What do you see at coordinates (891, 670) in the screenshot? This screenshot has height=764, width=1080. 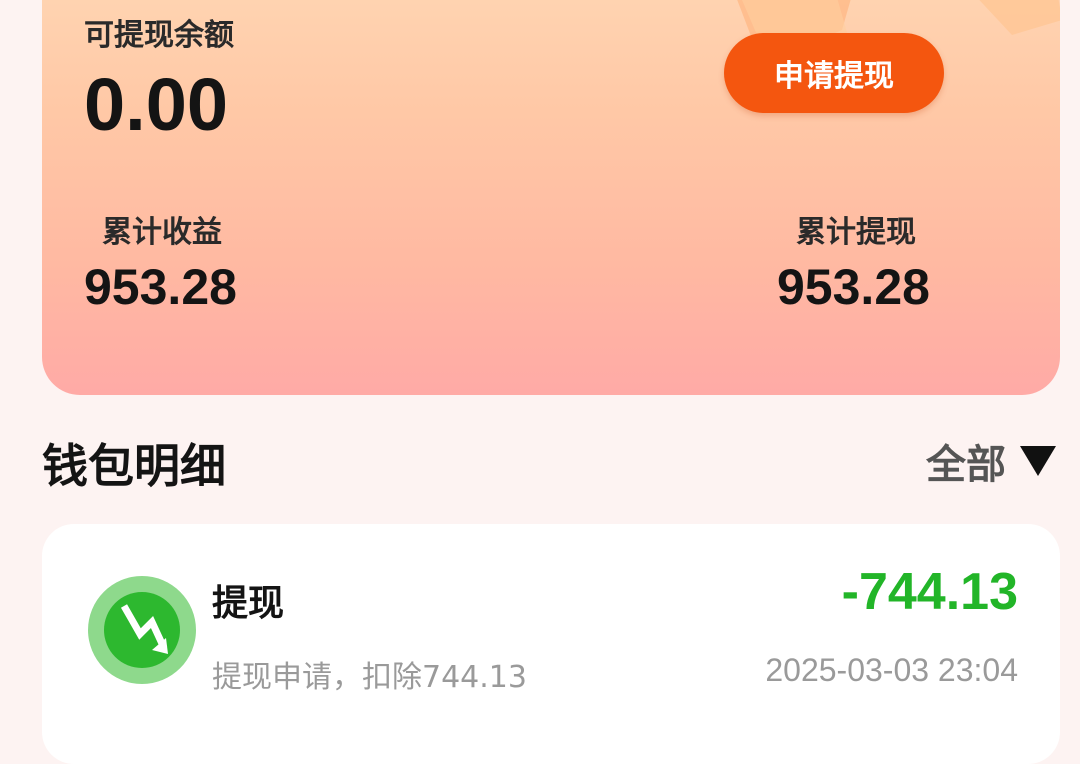 I see `record-timestamp: 2025-03-03 23:04` at bounding box center [891, 670].